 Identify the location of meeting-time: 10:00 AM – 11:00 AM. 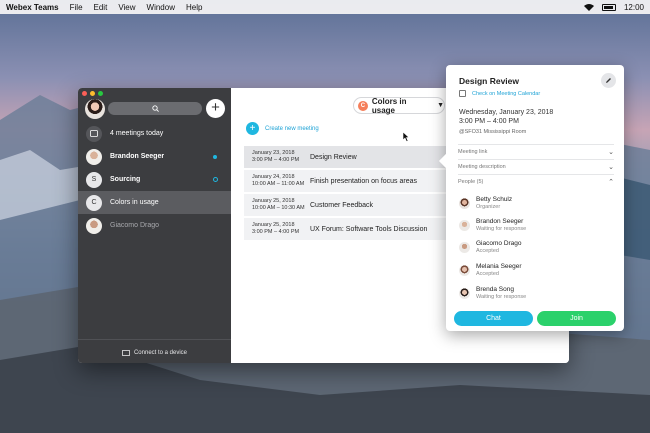
(278, 184).